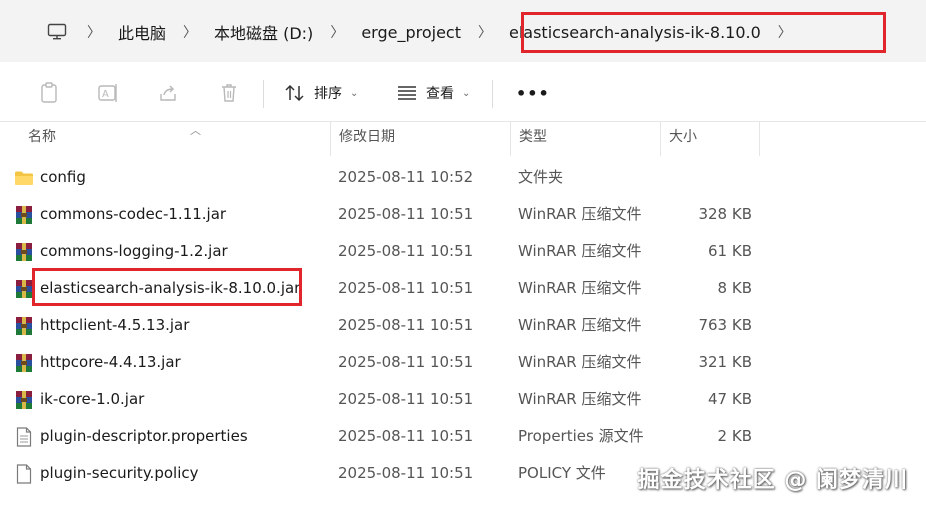 The height and width of the screenshot is (509, 926). What do you see at coordinates (533, 137) in the screenshot?
I see `column-type-label: 类型` at bounding box center [533, 137].